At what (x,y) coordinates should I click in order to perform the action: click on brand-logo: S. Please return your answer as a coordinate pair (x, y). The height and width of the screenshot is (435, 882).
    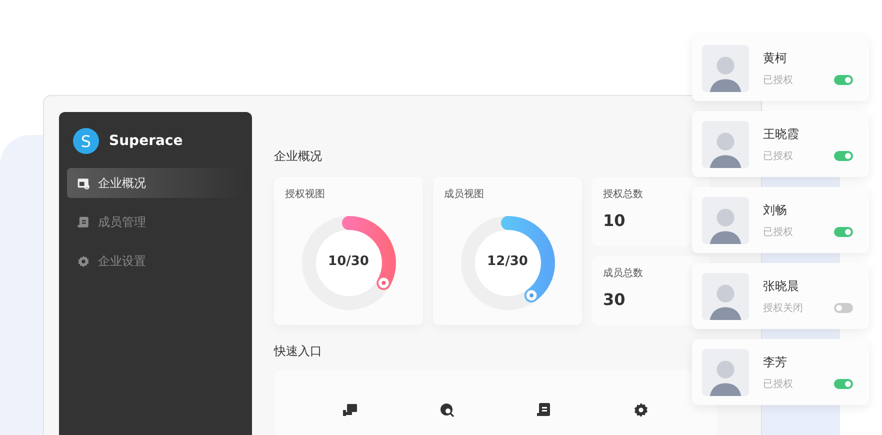
    Looking at the image, I should click on (86, 141).